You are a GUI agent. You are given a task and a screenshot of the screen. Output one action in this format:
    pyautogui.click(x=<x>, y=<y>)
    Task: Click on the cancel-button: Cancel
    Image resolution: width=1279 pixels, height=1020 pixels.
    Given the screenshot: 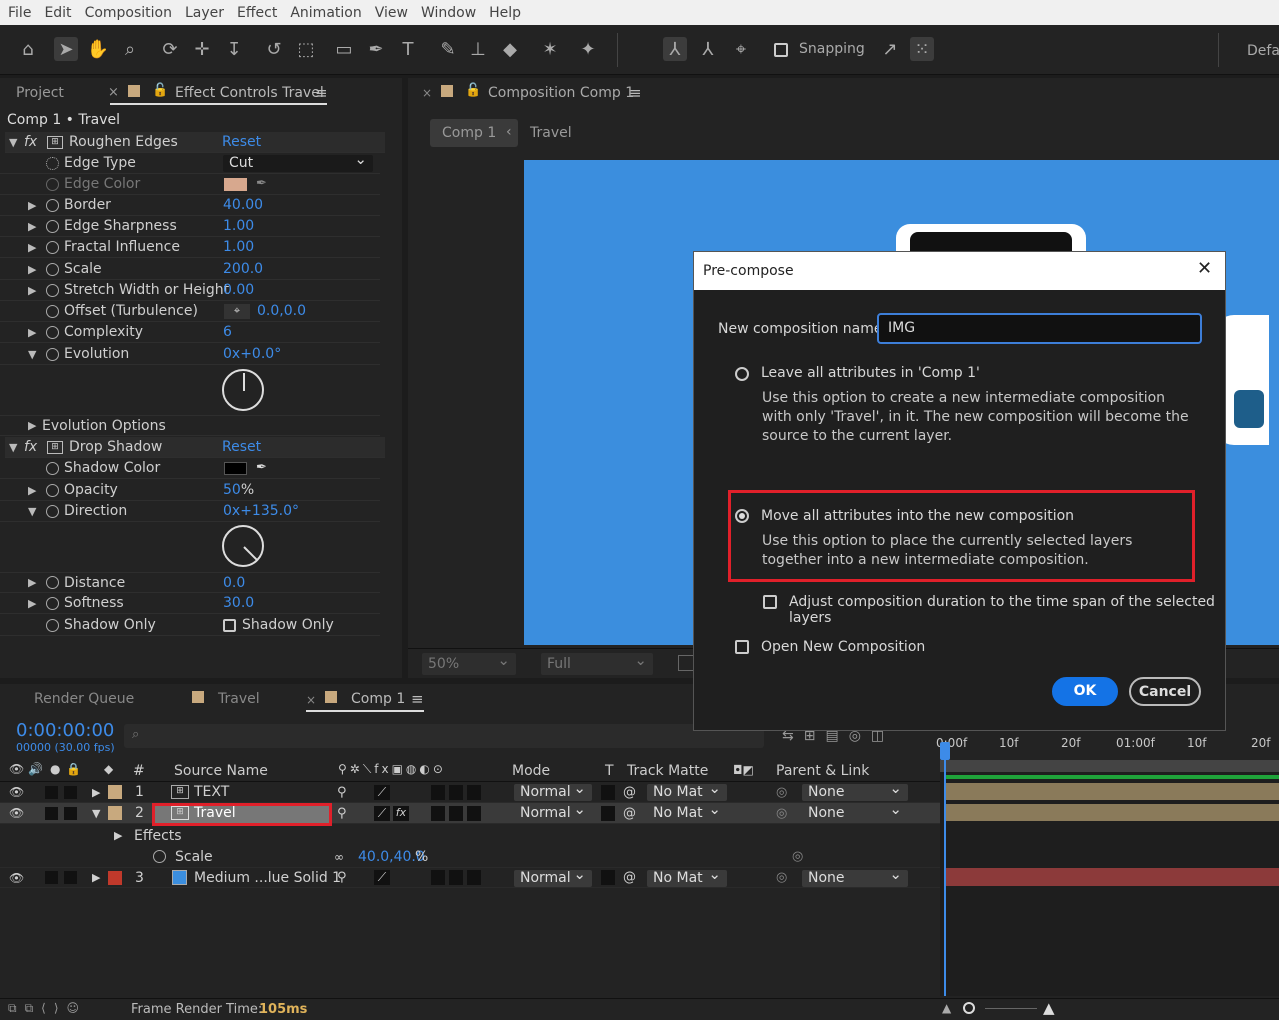 What is the action you would take?
    pyautogui.click(x=1165, y=691)
    